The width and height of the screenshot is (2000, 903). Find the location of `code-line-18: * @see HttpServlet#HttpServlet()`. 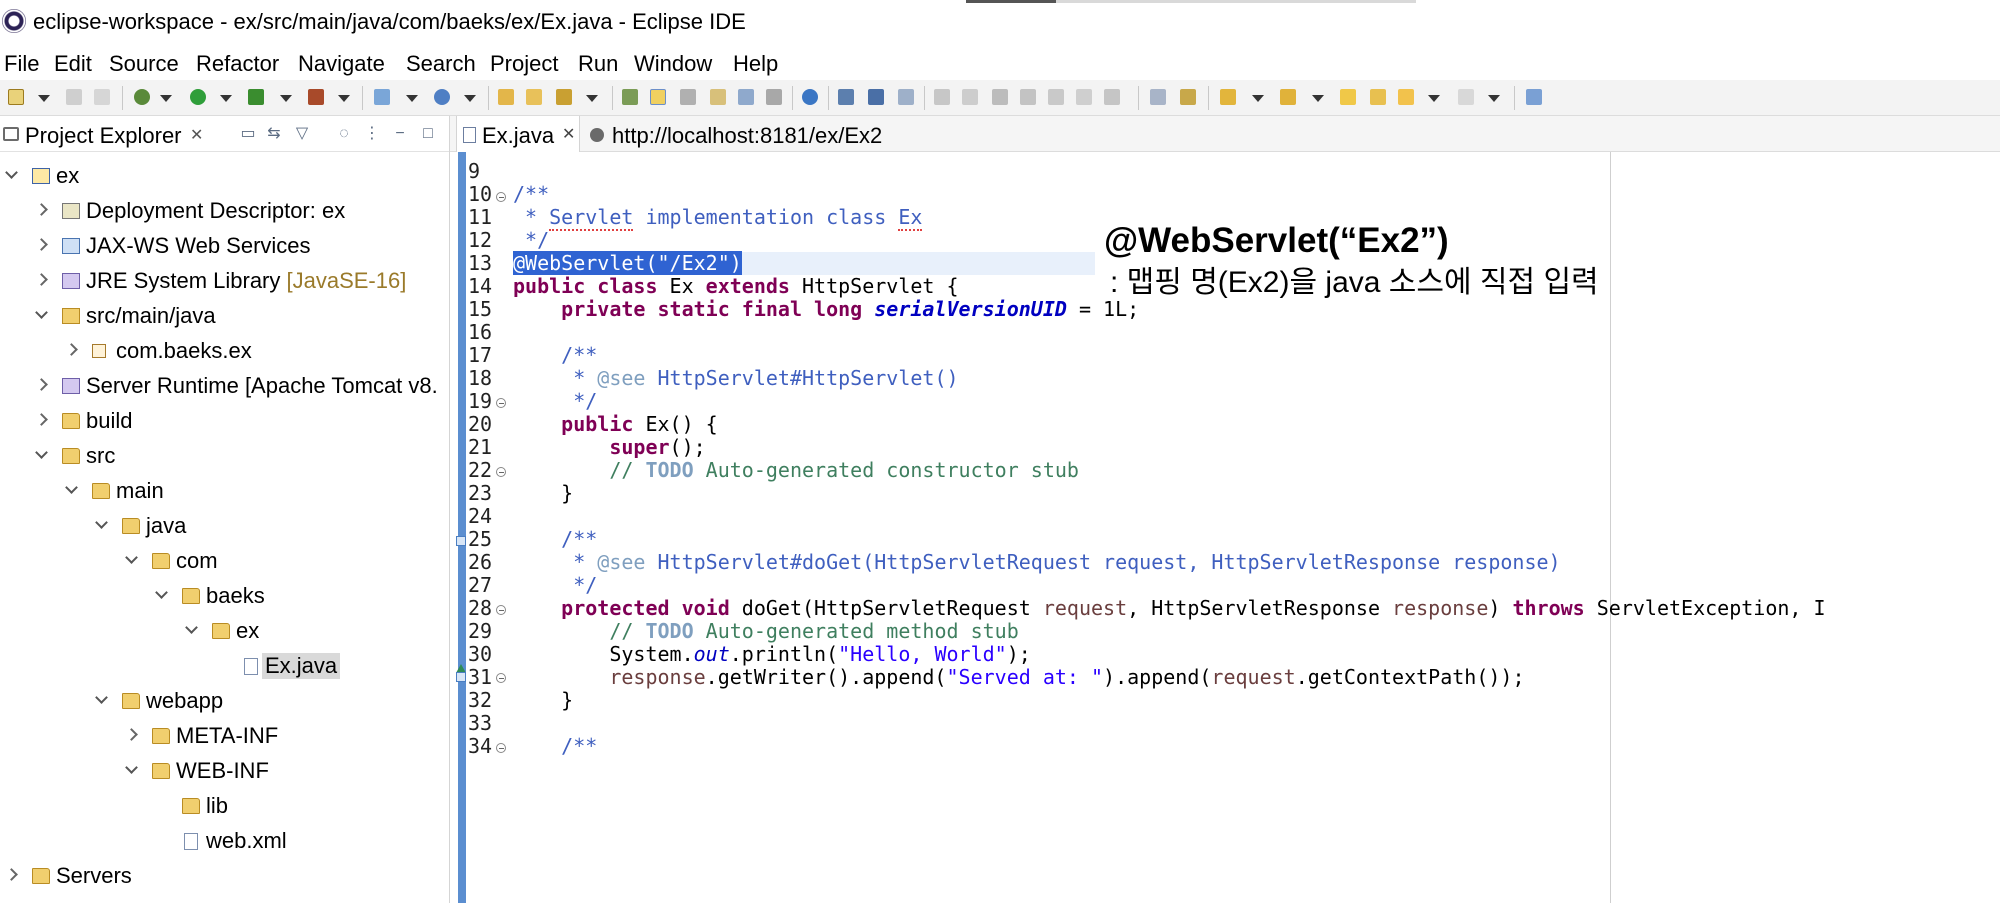

code-line-18: * @see HttpServlet#HttpServlet() is located at coordinates (735, 378).